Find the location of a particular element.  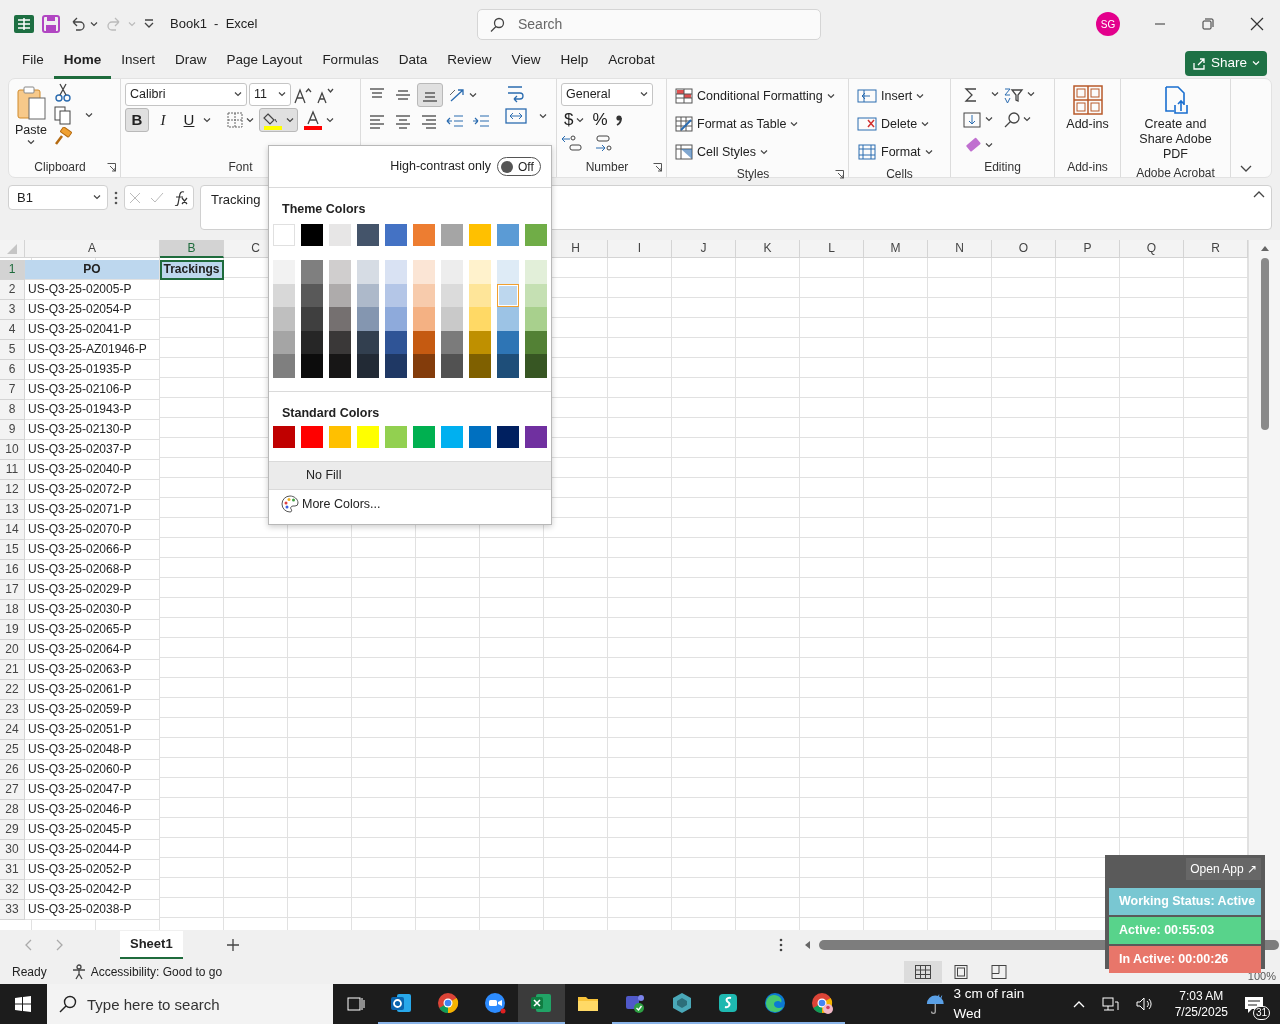

table-cell: US-Q3-25-02065-P is located at coordinates (92, 630).